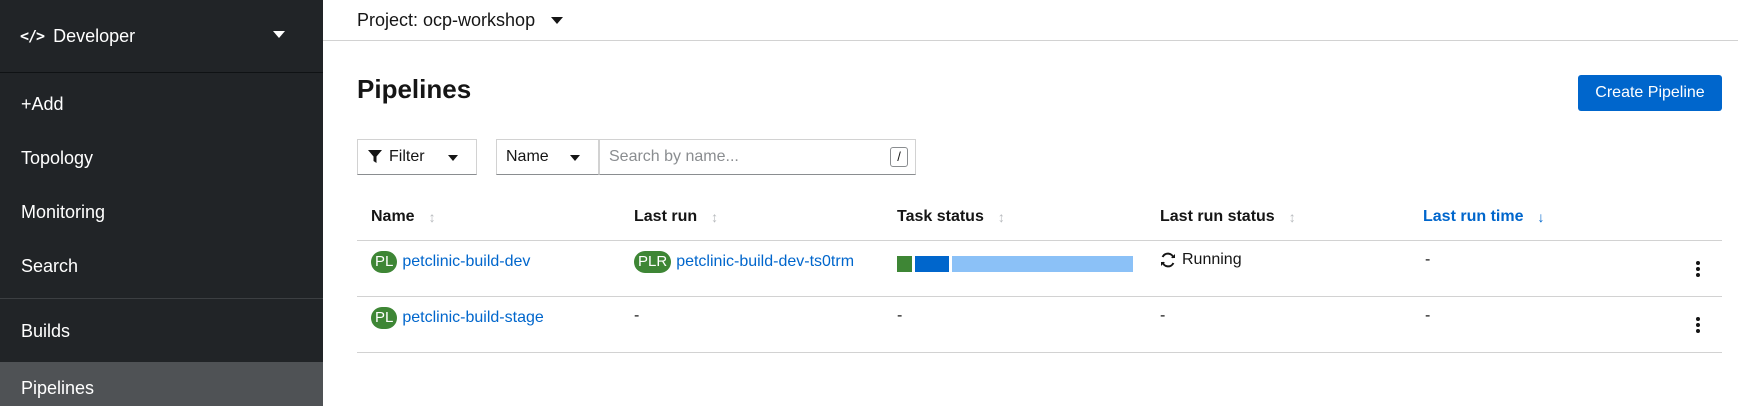 This screenshot has width=1738, height=406. What do you see at coordinates (466, 262) in the screenshot?
I see `pipeline-name-link: petclinic-build-dev` at bounding box center [466, 262].